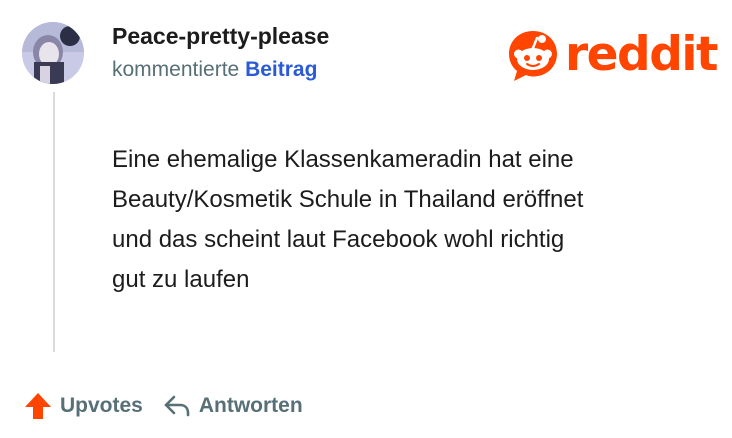  What do you see at coordinates (177, 406) in the screenshot?
I see `reply-arrow-icon` at bounding box center [177, 406].